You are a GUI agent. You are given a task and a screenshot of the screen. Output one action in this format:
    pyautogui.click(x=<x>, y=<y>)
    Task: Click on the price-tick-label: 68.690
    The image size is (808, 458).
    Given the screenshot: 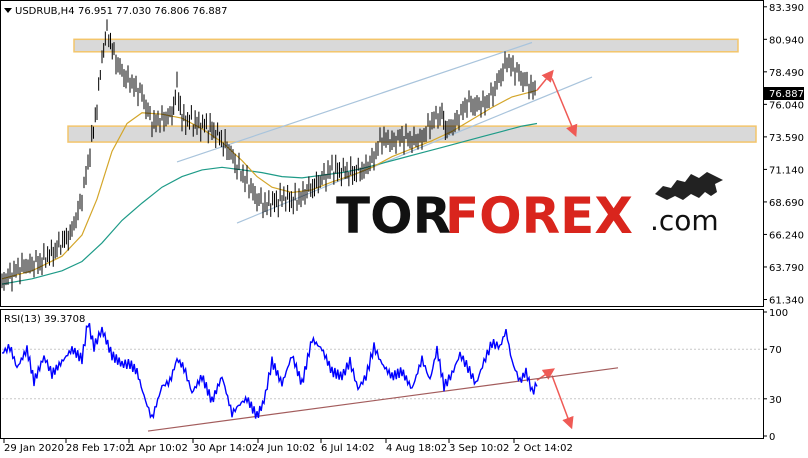 What is the action you would take?
    pyautogui.click(x=786, y=203)
    